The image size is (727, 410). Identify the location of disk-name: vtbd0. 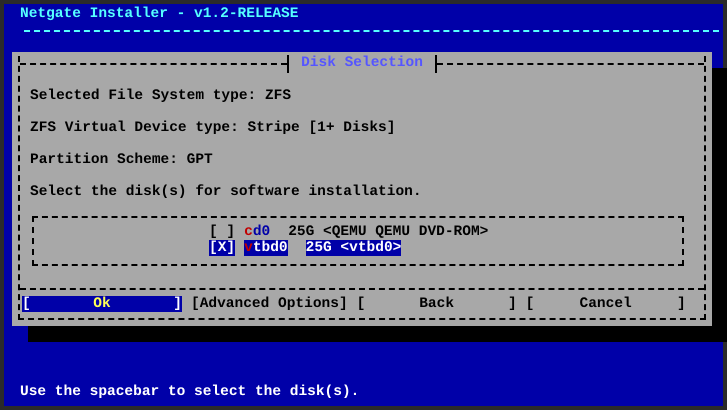
(266, 248).